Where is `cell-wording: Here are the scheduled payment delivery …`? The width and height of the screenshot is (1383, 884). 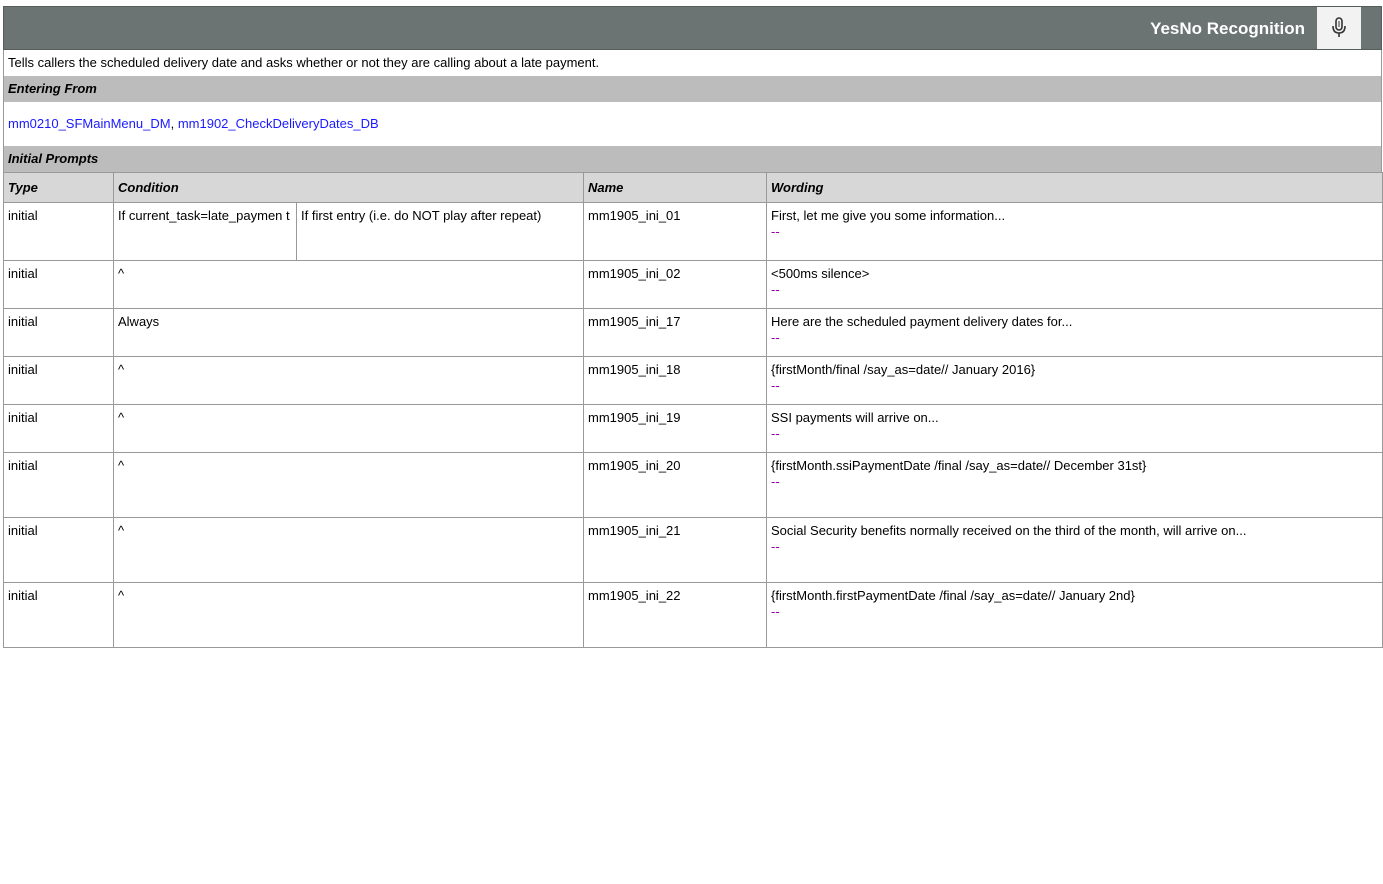 cell-wording: Here are the scheduled payment delivery … is located at coordinates (1074, 332).